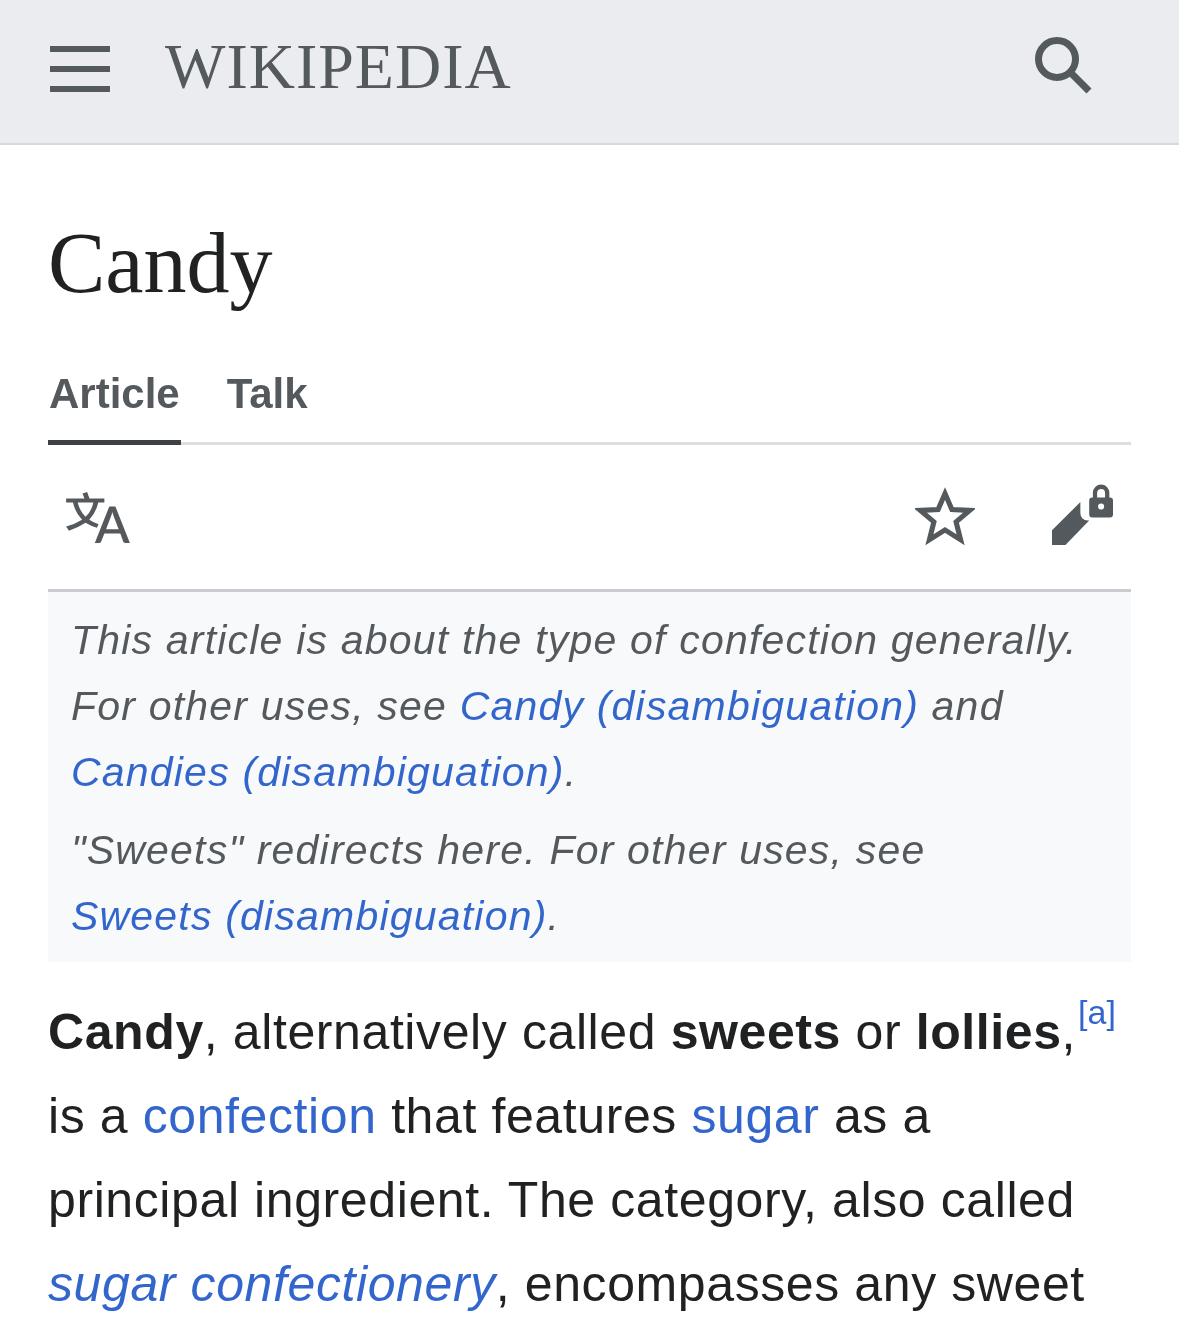 This screenshot has height=1334, width=1179. Describe the element at coordinates (1082, 514) in the screenshot. I see `pencil-lock-icon` at that location.